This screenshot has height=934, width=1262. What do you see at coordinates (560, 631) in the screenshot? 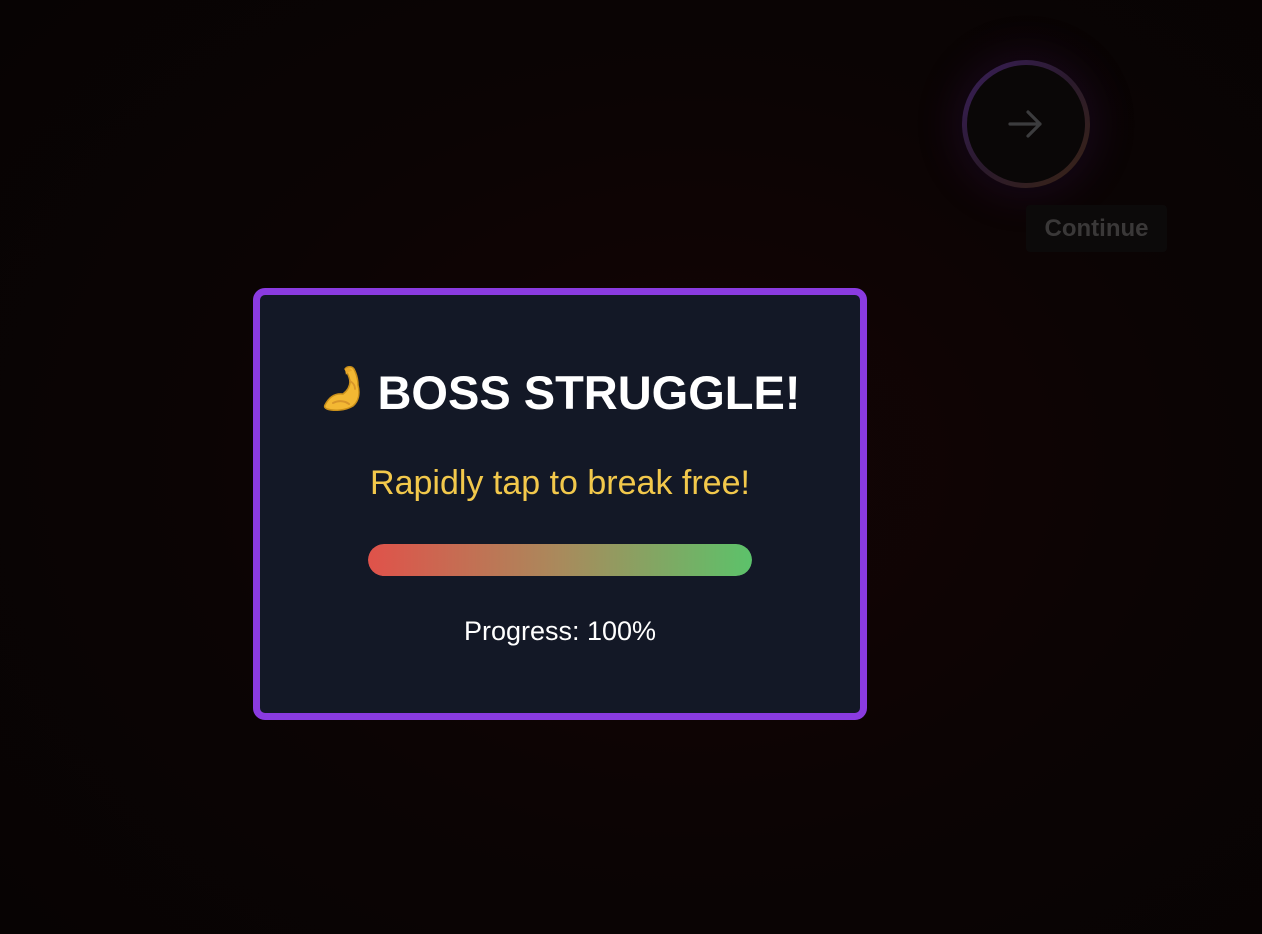
I see `progress-text: Progress: 100%` at bounding box center [560, 631].